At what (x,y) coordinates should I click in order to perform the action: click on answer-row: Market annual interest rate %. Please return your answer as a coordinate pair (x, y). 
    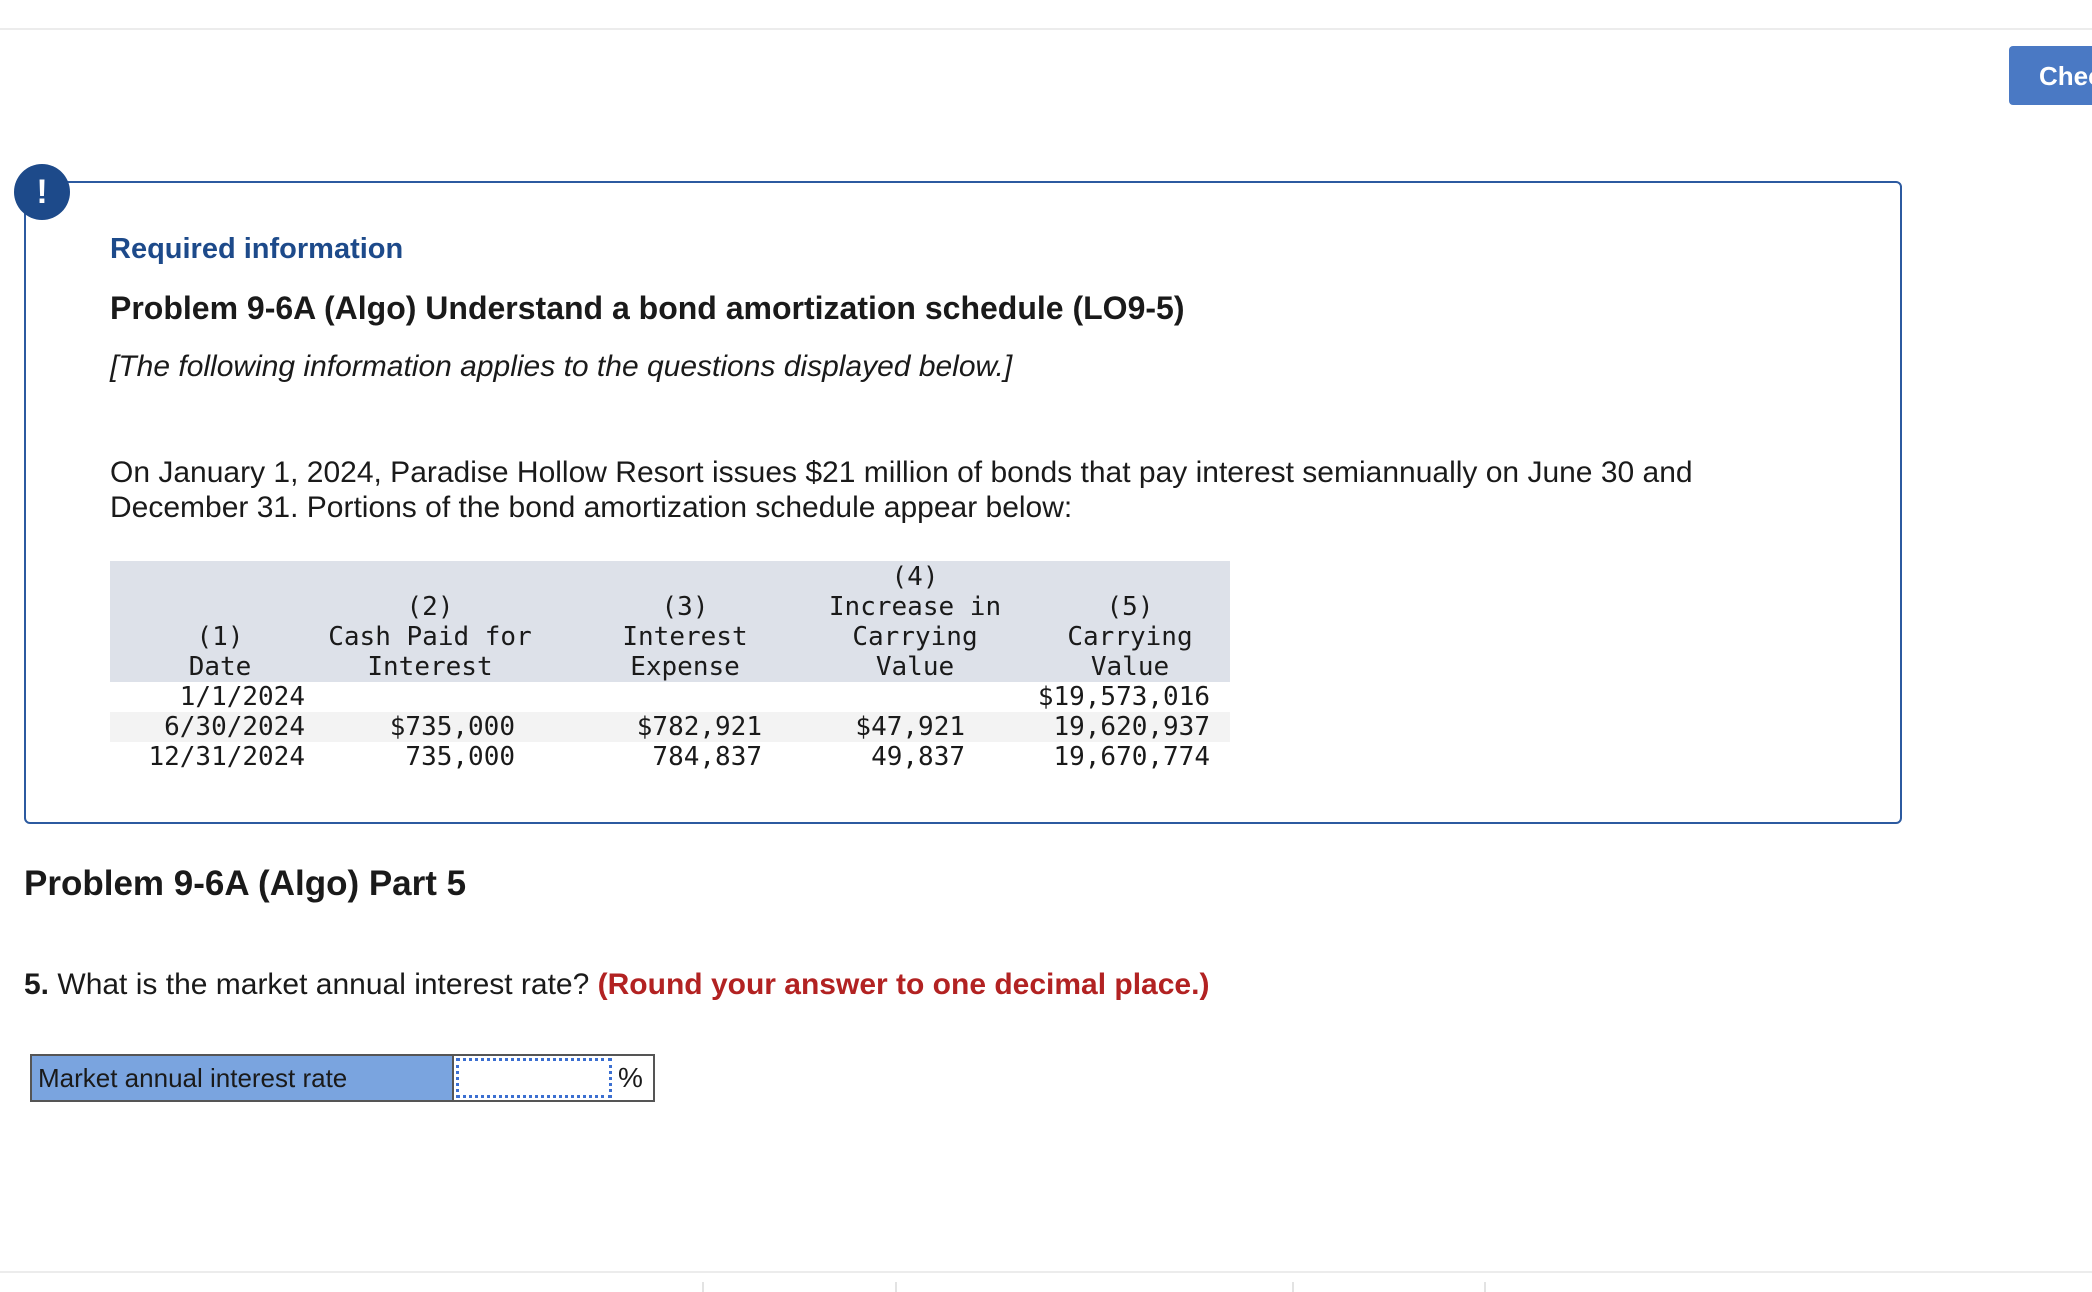
    Looking at the image, I should click on (342, 1078).